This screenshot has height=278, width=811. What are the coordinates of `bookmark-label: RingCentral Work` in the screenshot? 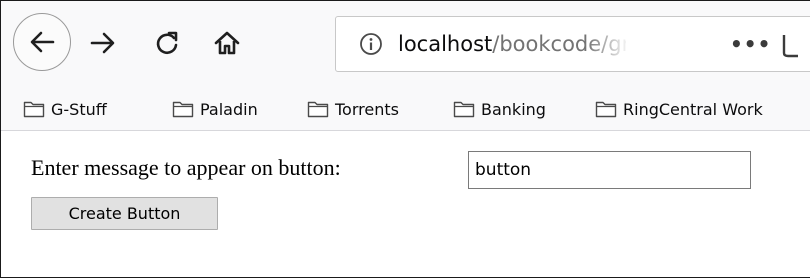 It's located at (693, 109).